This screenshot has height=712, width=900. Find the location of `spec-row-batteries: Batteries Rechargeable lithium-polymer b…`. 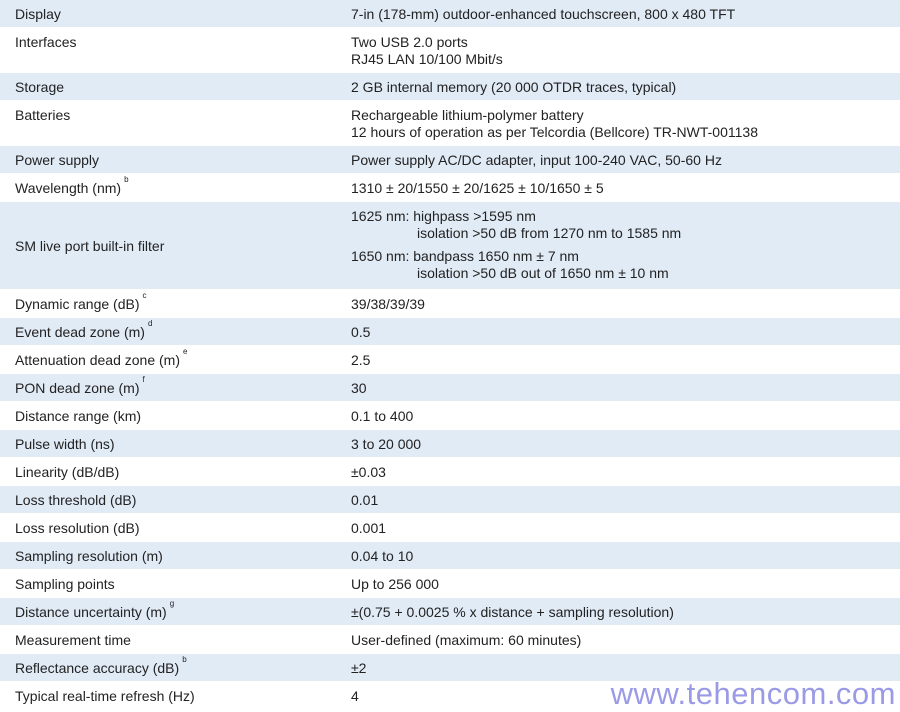

spec-row-batteries: Batteries Rechargeable lithium-polymer b… is located at coordinates (450, 123).